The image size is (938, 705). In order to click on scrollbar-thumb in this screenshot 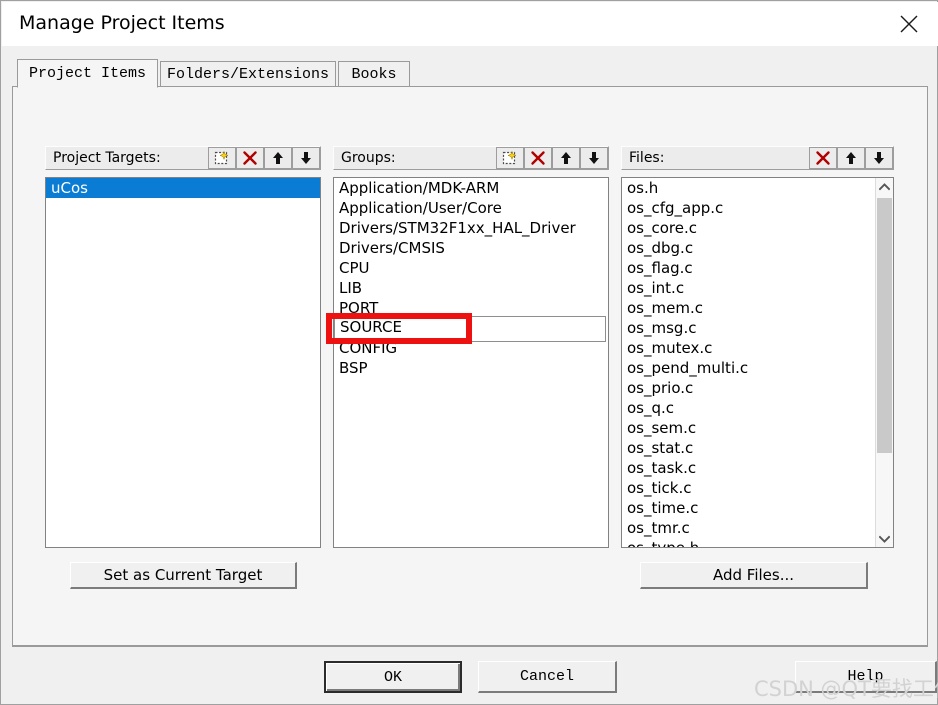, I will do `click(884, 325)`.